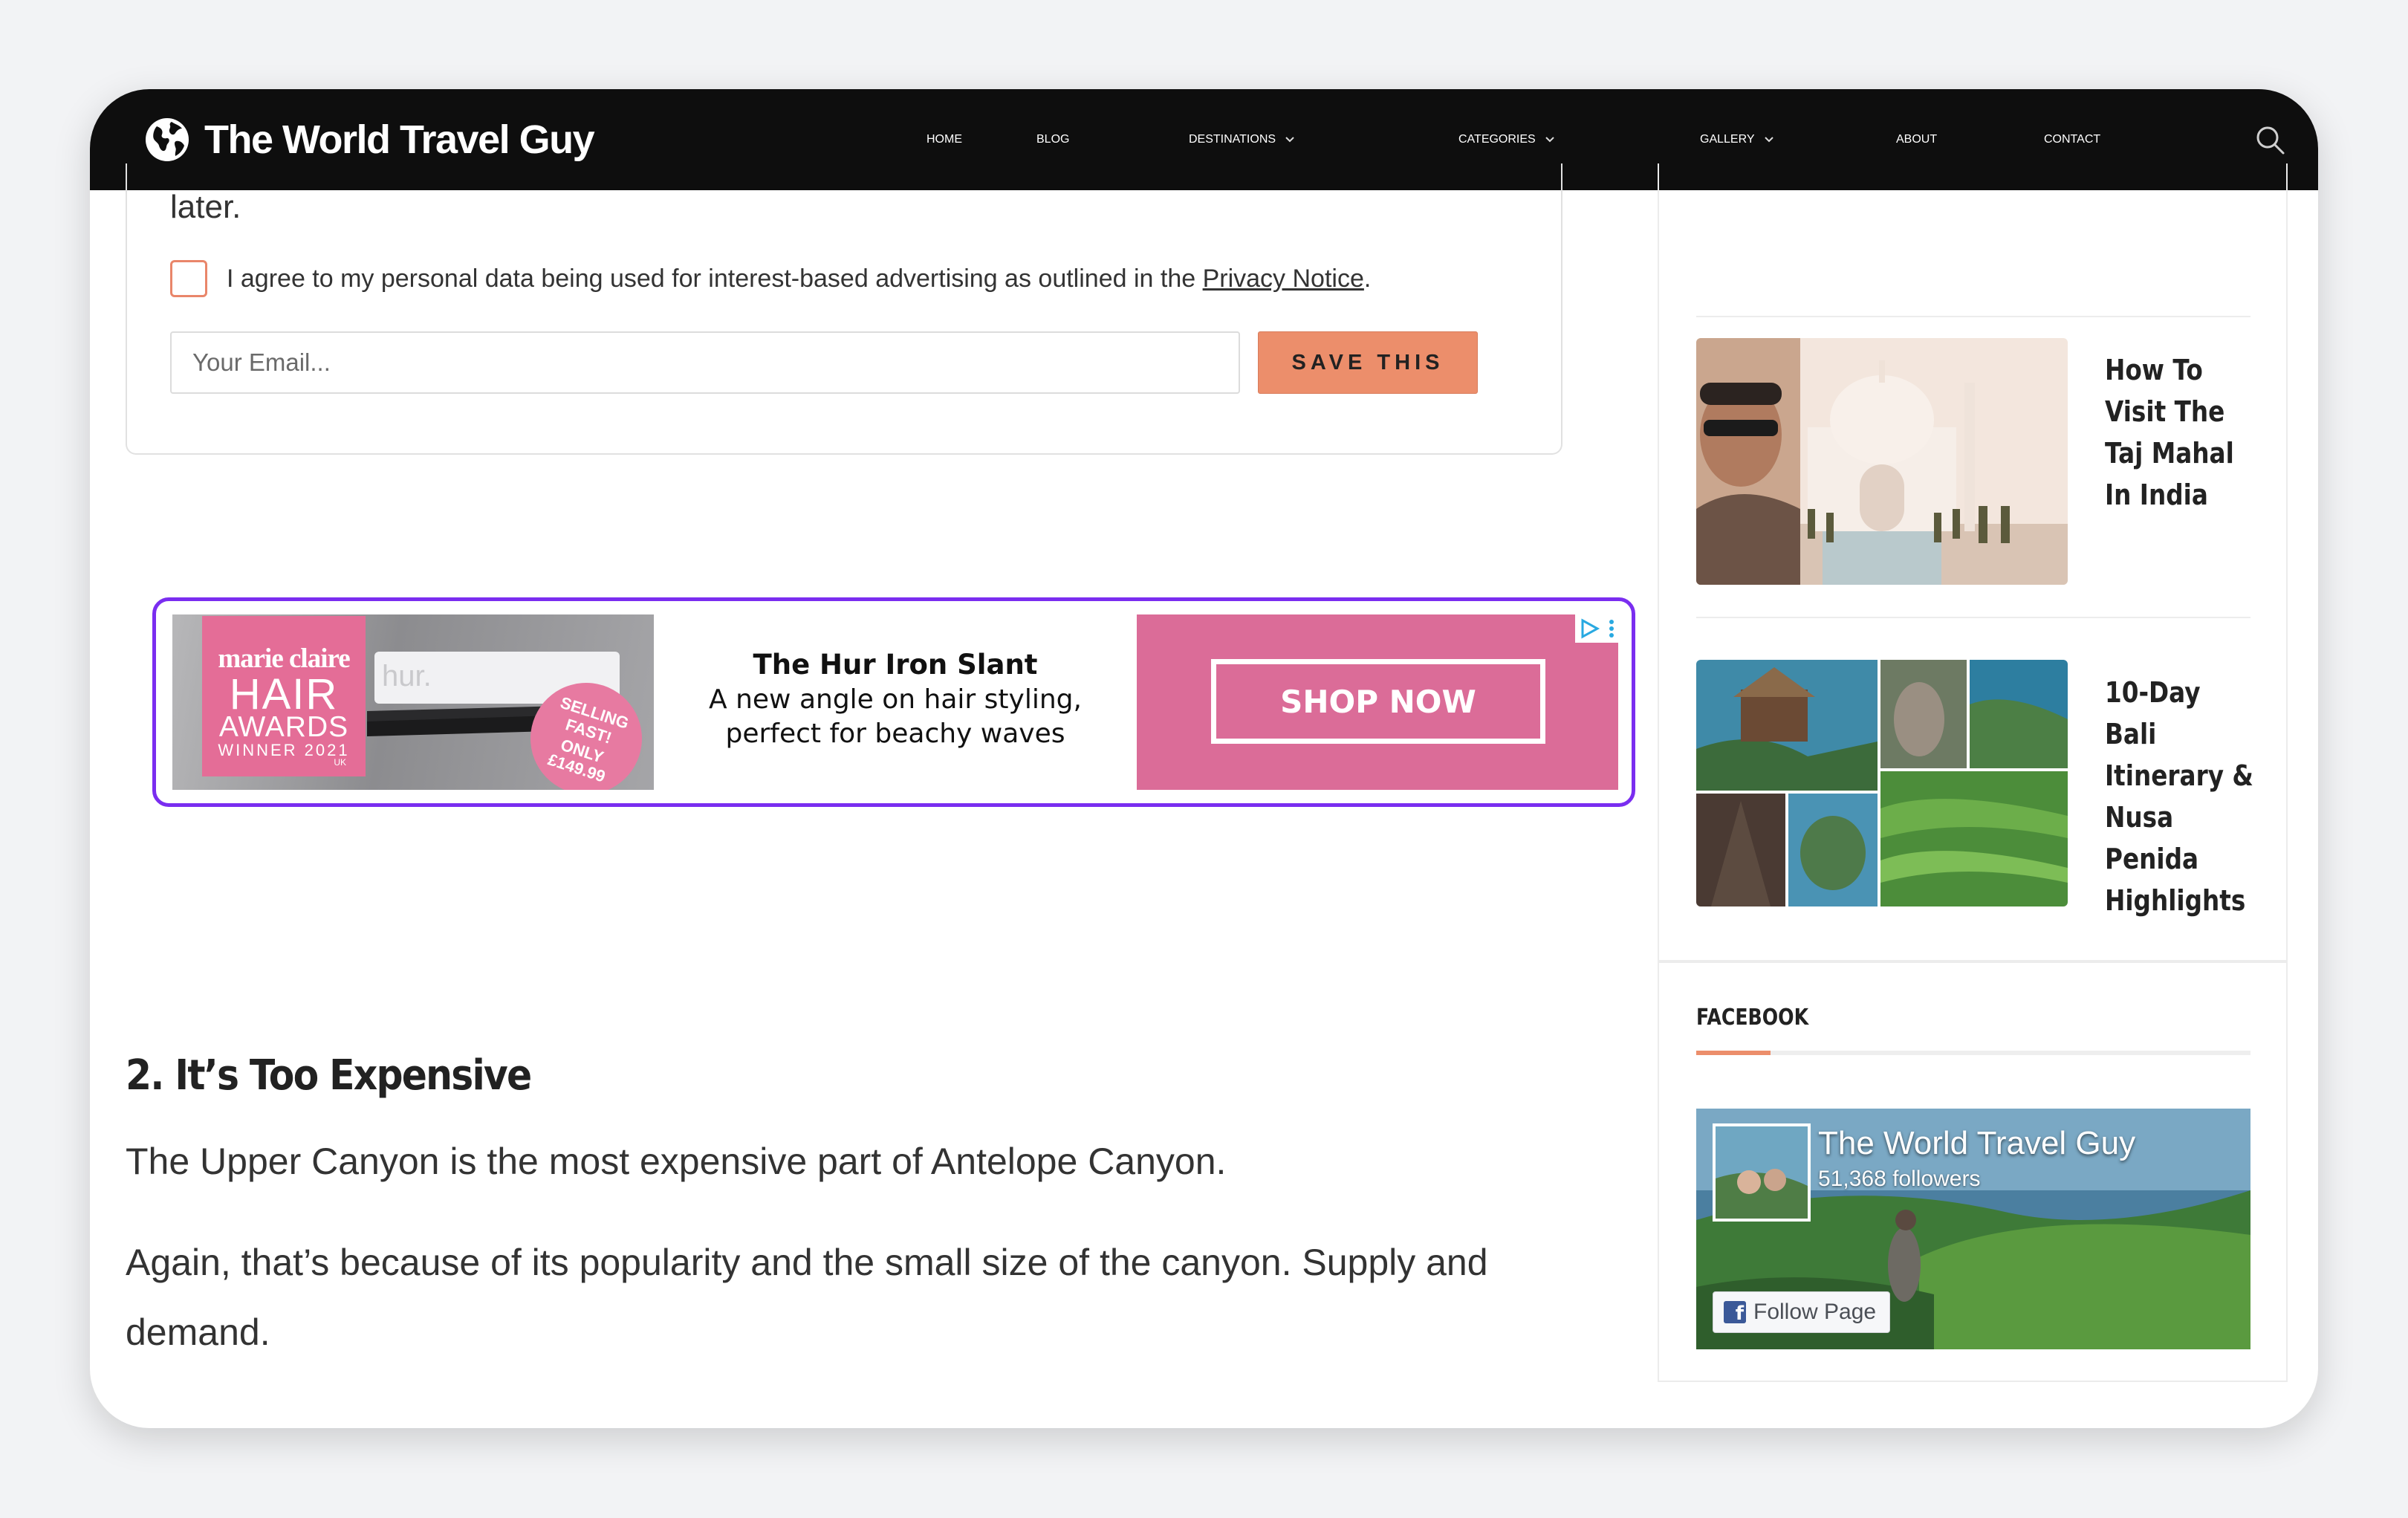  I want to click on consent-checkbox, so click(188, 278).